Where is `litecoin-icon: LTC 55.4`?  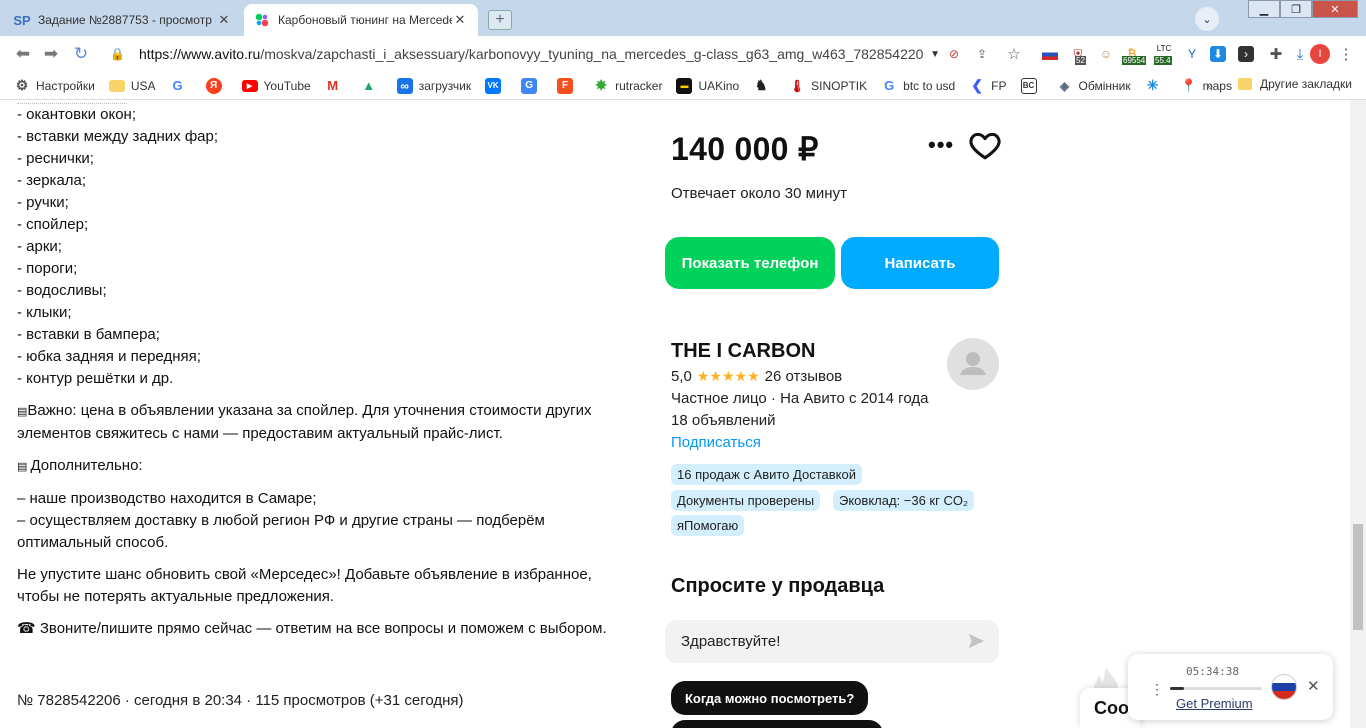
litecoin-icon: LTC 55.4 is located at coordinates (1164, 54).